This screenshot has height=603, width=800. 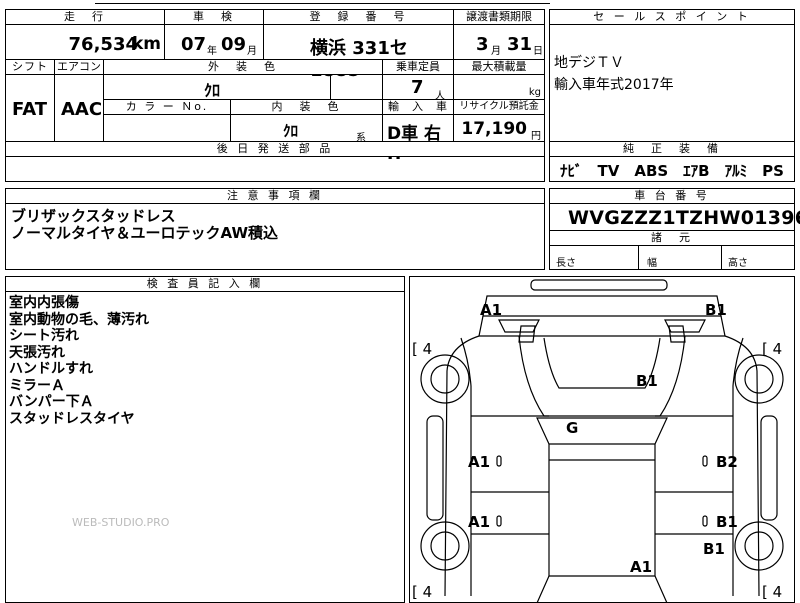 I want to click on transfer-day-unit: 日, so click(x=538, y=51).